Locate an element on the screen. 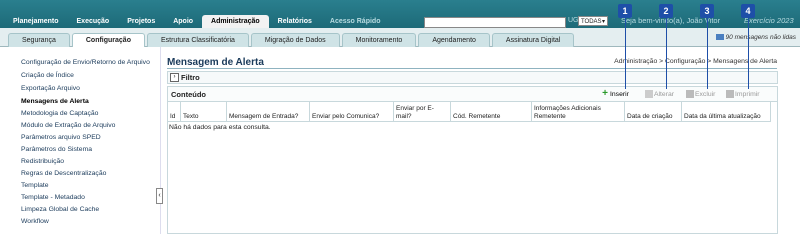  menu-relatorios: Relatórios is located at coordinates (295, 21).